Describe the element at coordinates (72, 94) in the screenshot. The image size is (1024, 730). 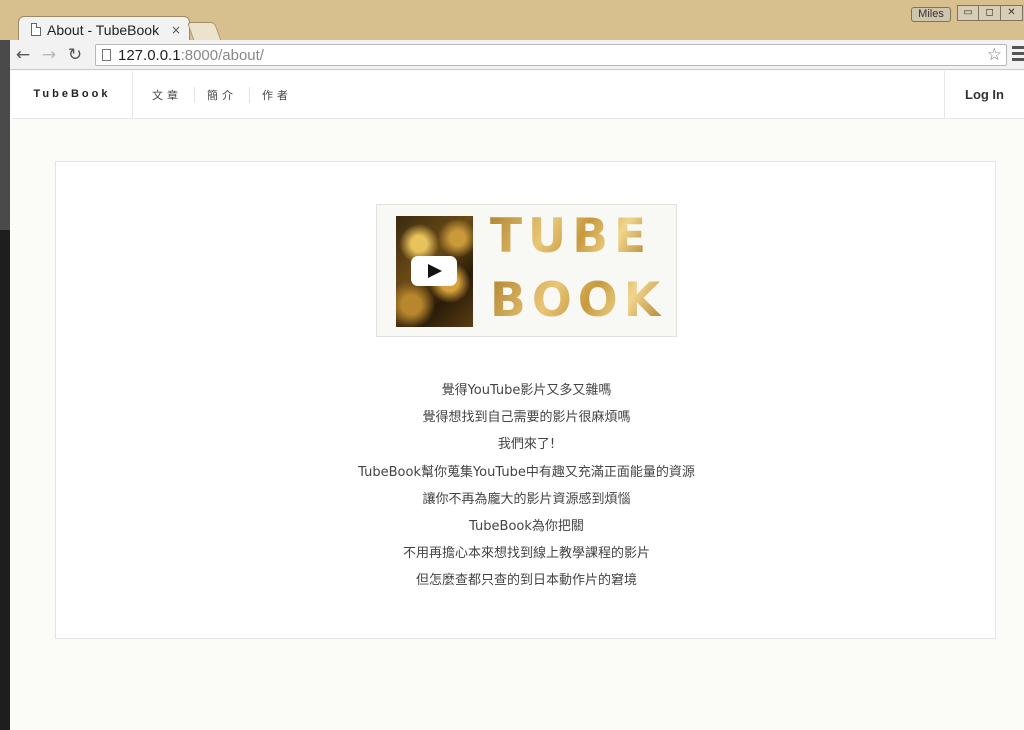
I see `site-brand: TubeBook` at that location.